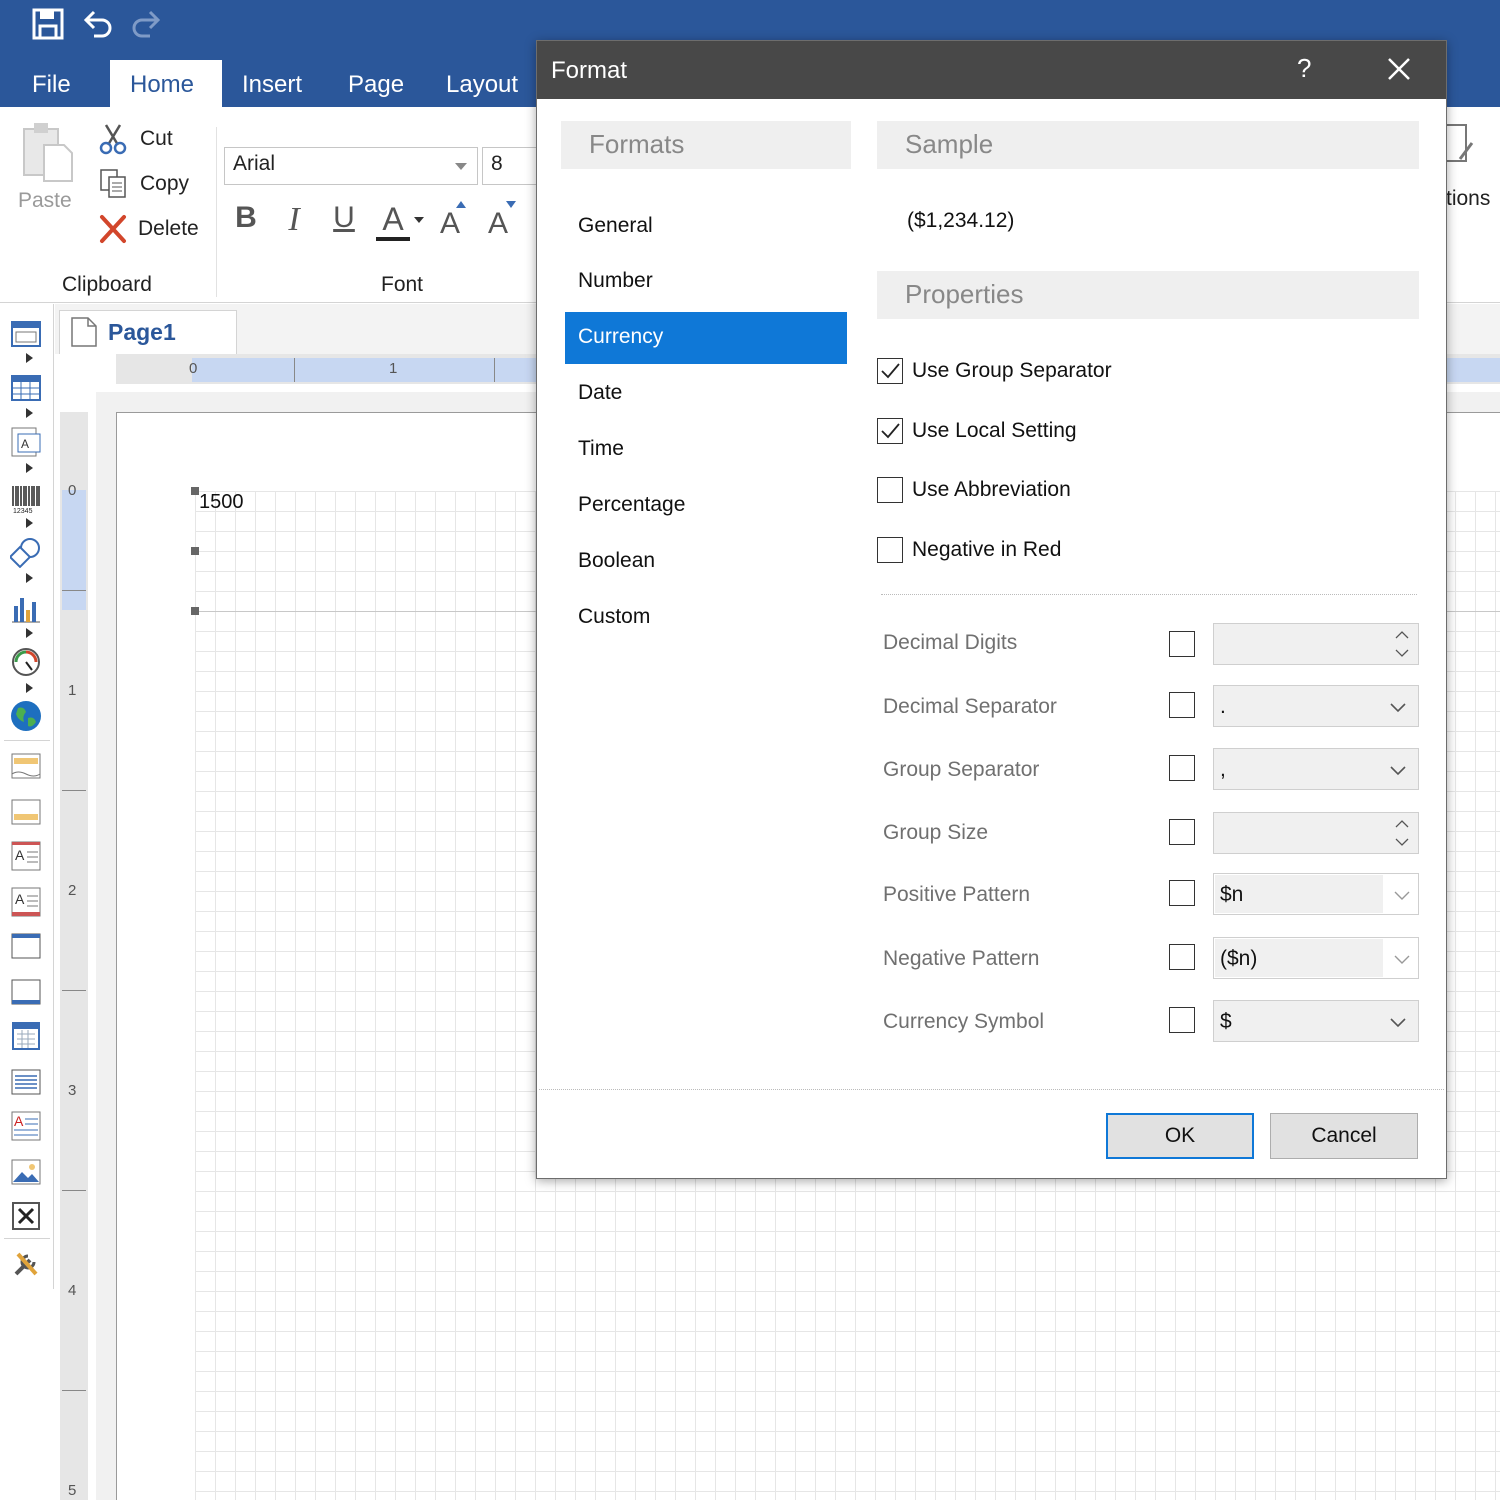 Image resolution: width=1500 pixels, height=1500 pixels. I want to click on currency-symbol-dropdown: $, so click(1316, 1021).